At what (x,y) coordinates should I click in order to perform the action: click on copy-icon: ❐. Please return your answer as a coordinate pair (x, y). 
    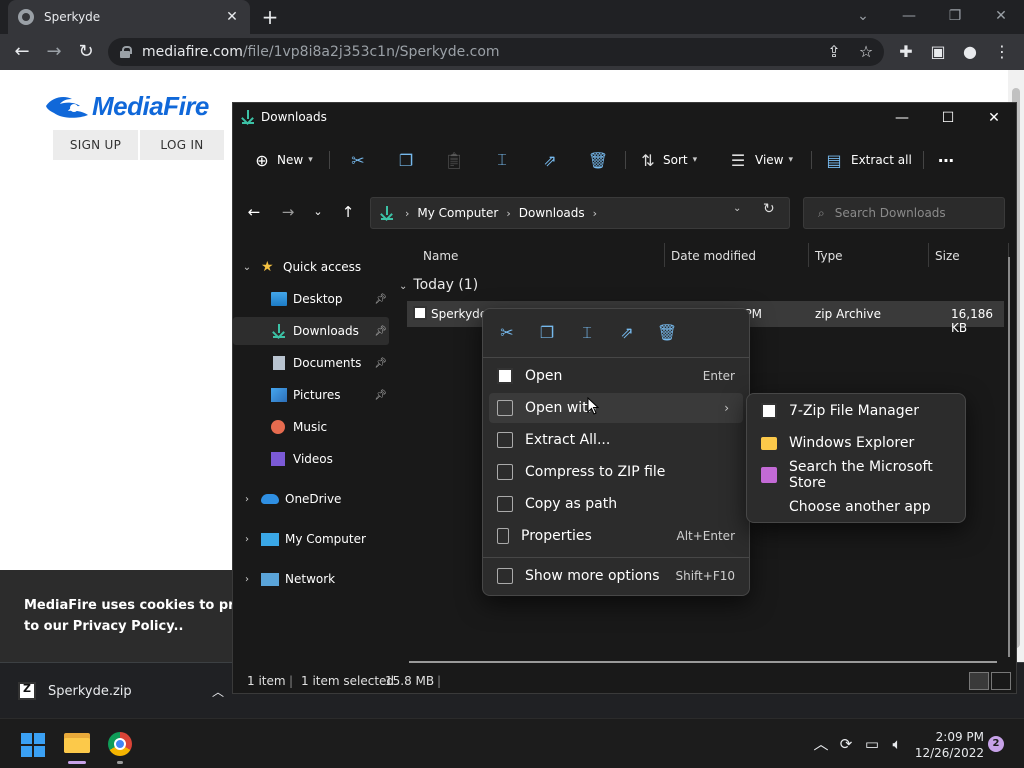
    Looking at the image, I should click on (547, 333).